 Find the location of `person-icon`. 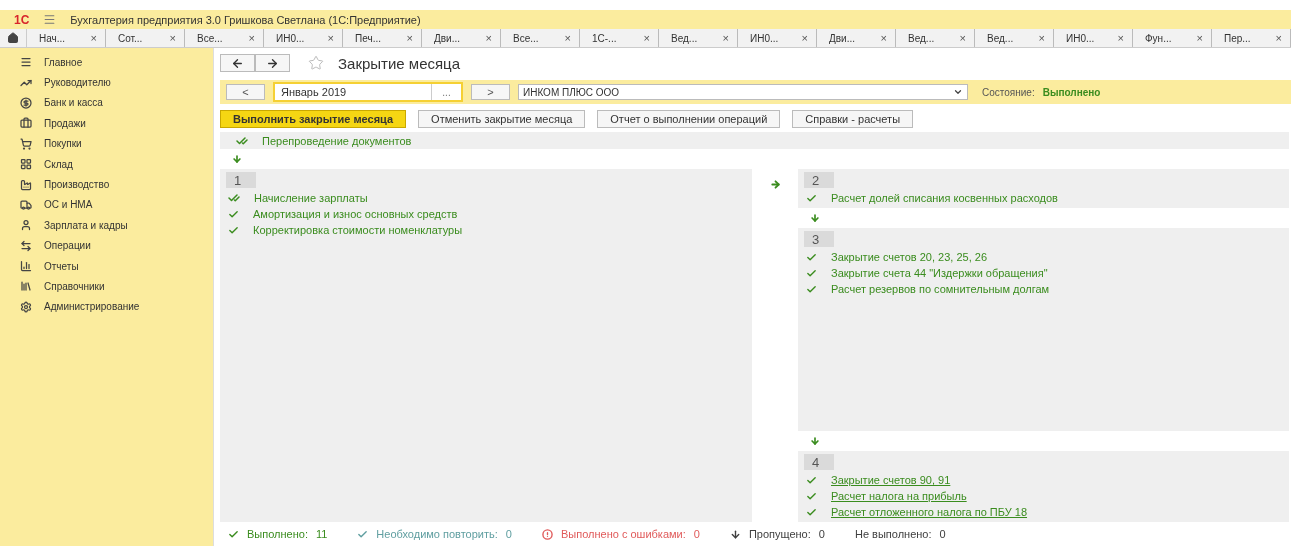

person-icon is located at coordinates (26, 225).